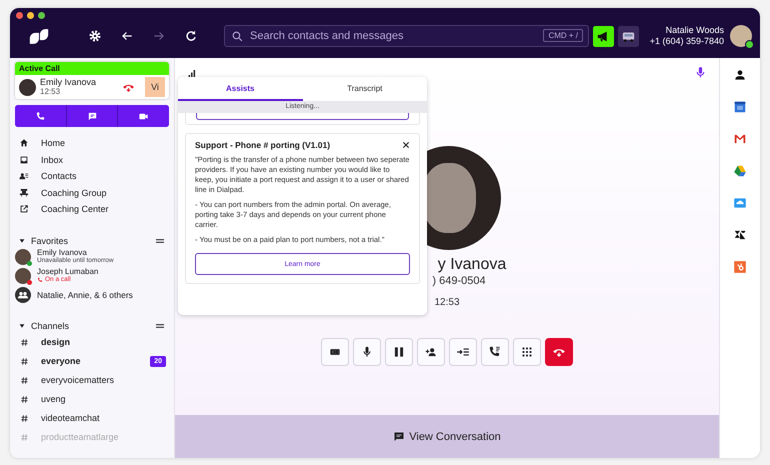 The width and height of the screenshot is (770, 465). I want to click on close-icon, so click(406, 145).